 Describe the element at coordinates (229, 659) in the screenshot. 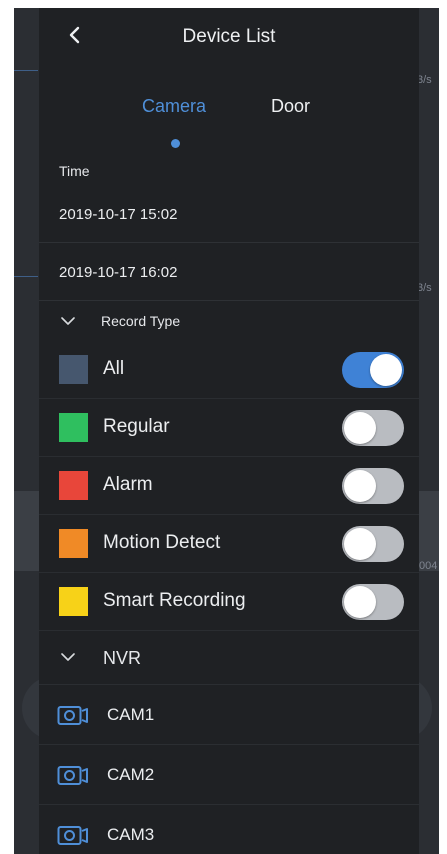

I see `nvr-section-header: NVR` at that location.